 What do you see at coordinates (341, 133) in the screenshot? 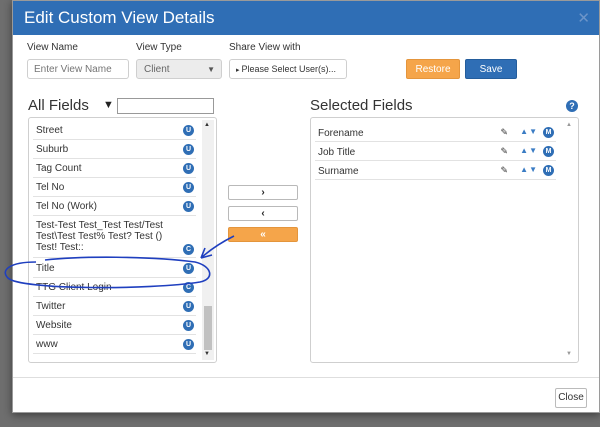
I see `list-item-label: Forename` at bounding box center [341, 133].